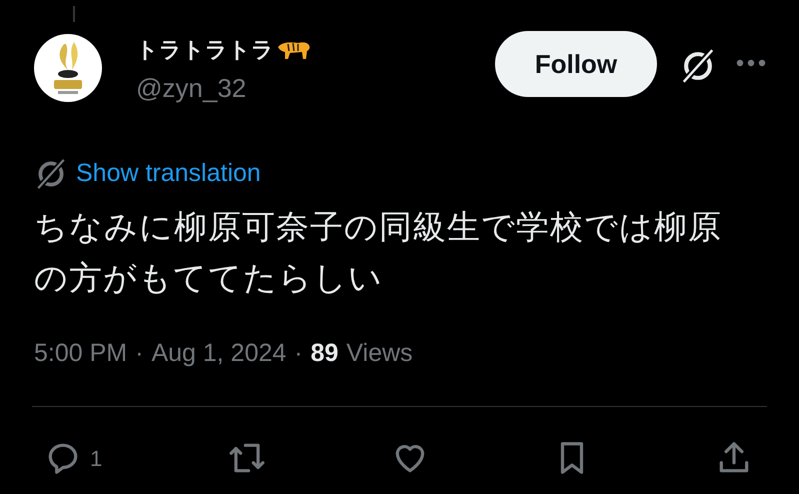  I want to click on follow-button: Follow, so click(576, 64).